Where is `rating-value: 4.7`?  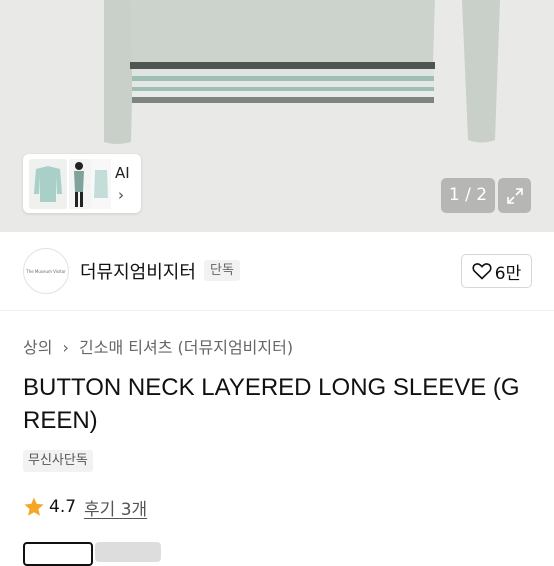 rating-value: 4.7 is located at coordinates (63, 507).